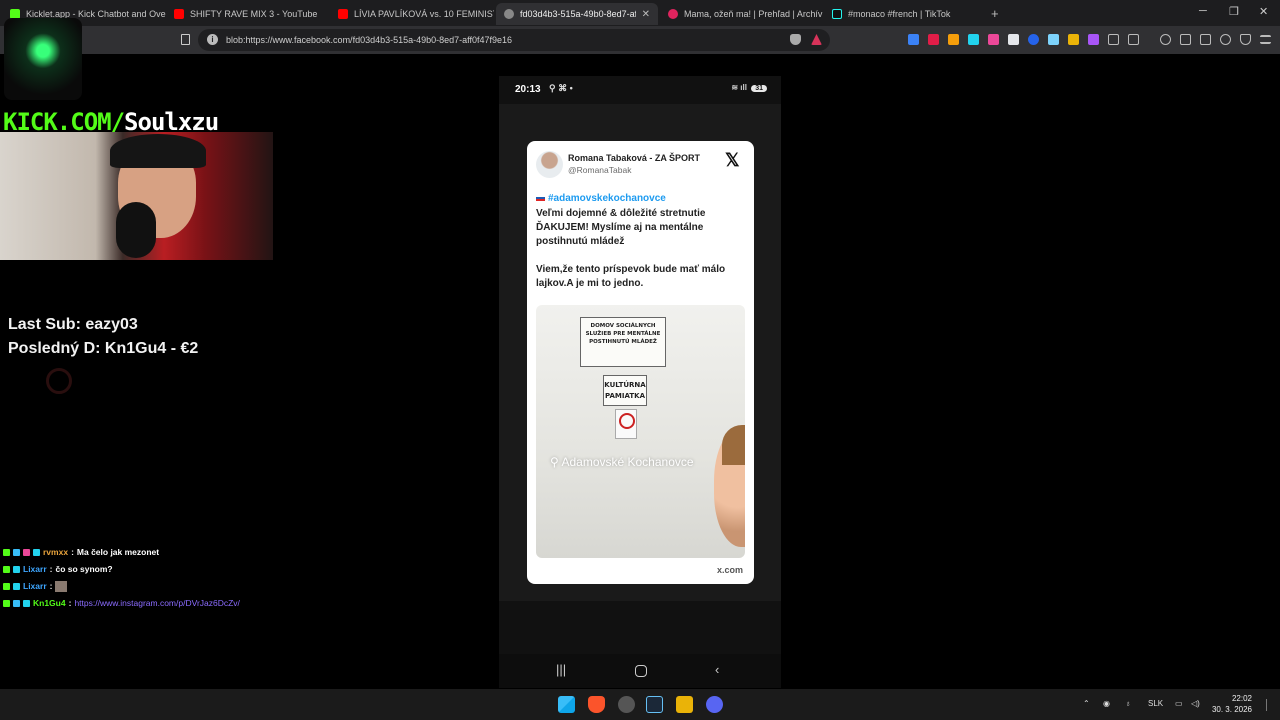 This screenshot has height=720, width=1280. What do you see at coordinates (36, 552) in the screenshot?
I see `vip-badge-icon` at bounding box center [36, 552].